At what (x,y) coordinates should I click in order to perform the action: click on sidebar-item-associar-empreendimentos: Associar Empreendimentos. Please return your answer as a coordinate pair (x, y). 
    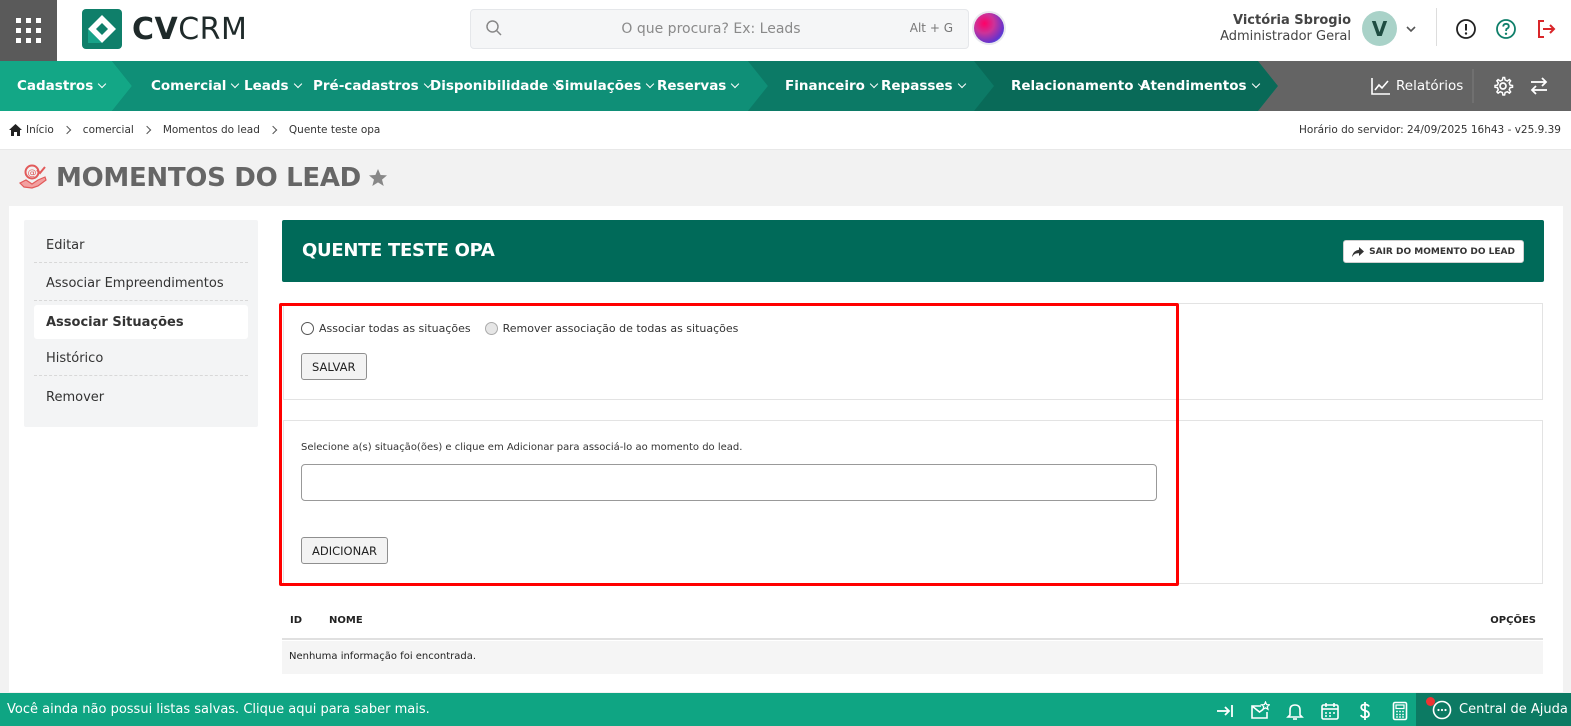
    Looking at the image, I should click on (141, 284).